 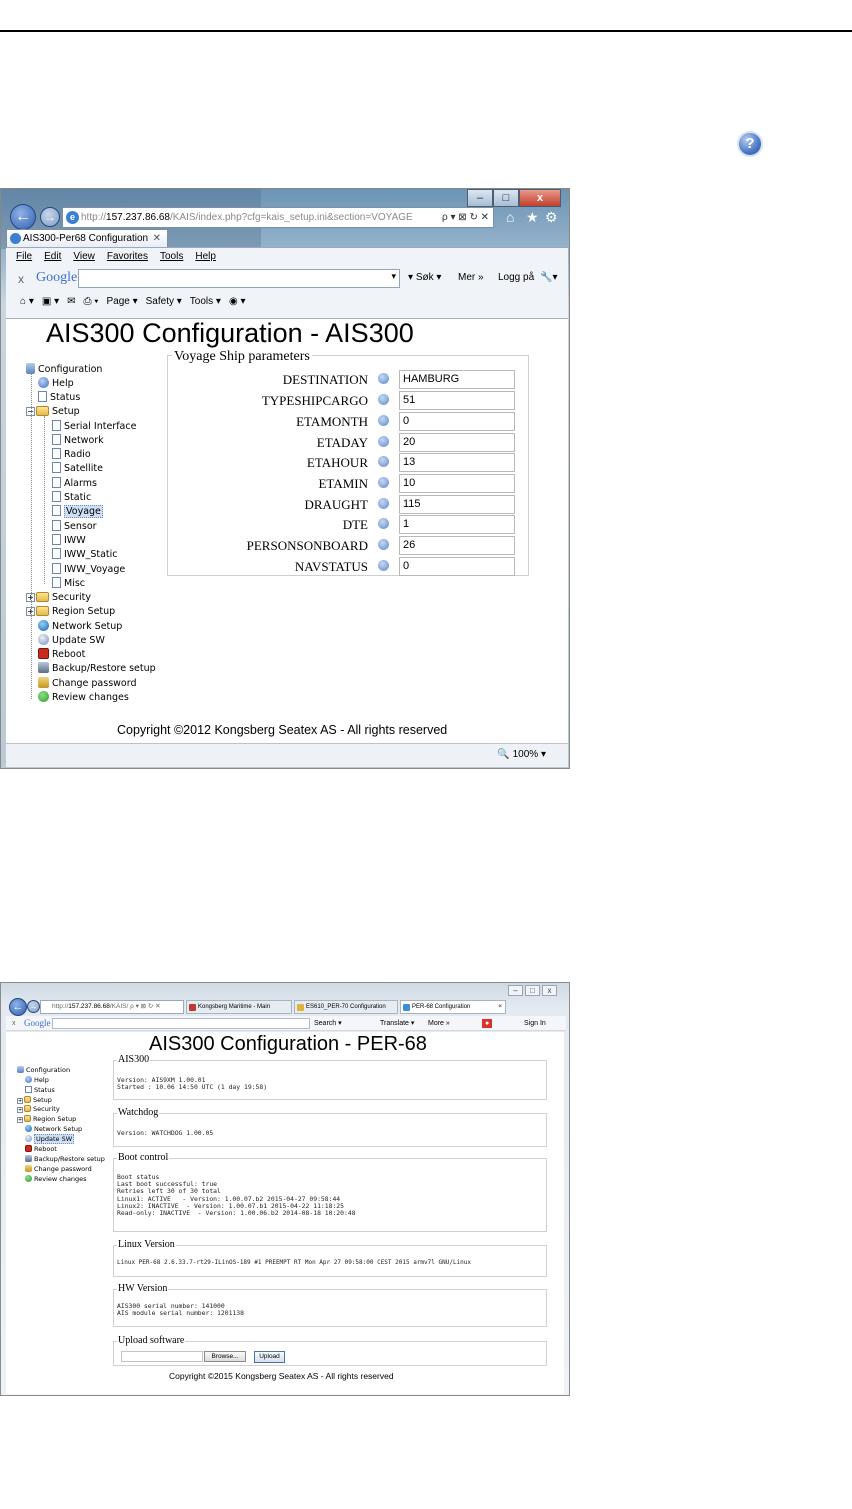 What do you see at coordinates (328, 1023) in the screenshot?
I see `google-search-button-2: Search ▾` at bounding box center [328, 1023].